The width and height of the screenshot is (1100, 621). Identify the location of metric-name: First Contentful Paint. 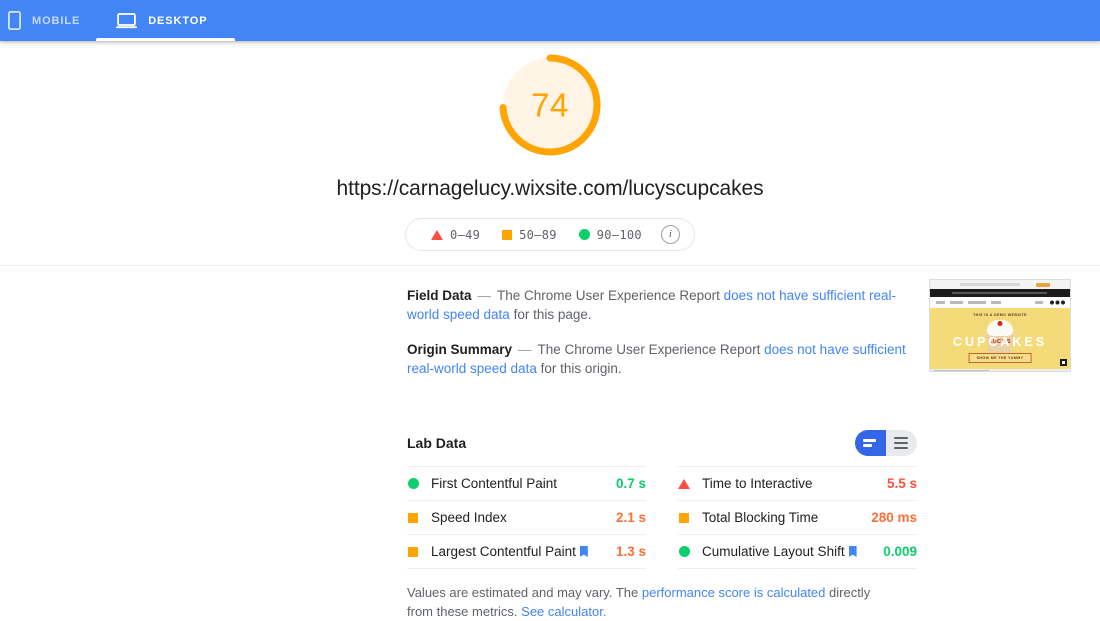
(494, 483).